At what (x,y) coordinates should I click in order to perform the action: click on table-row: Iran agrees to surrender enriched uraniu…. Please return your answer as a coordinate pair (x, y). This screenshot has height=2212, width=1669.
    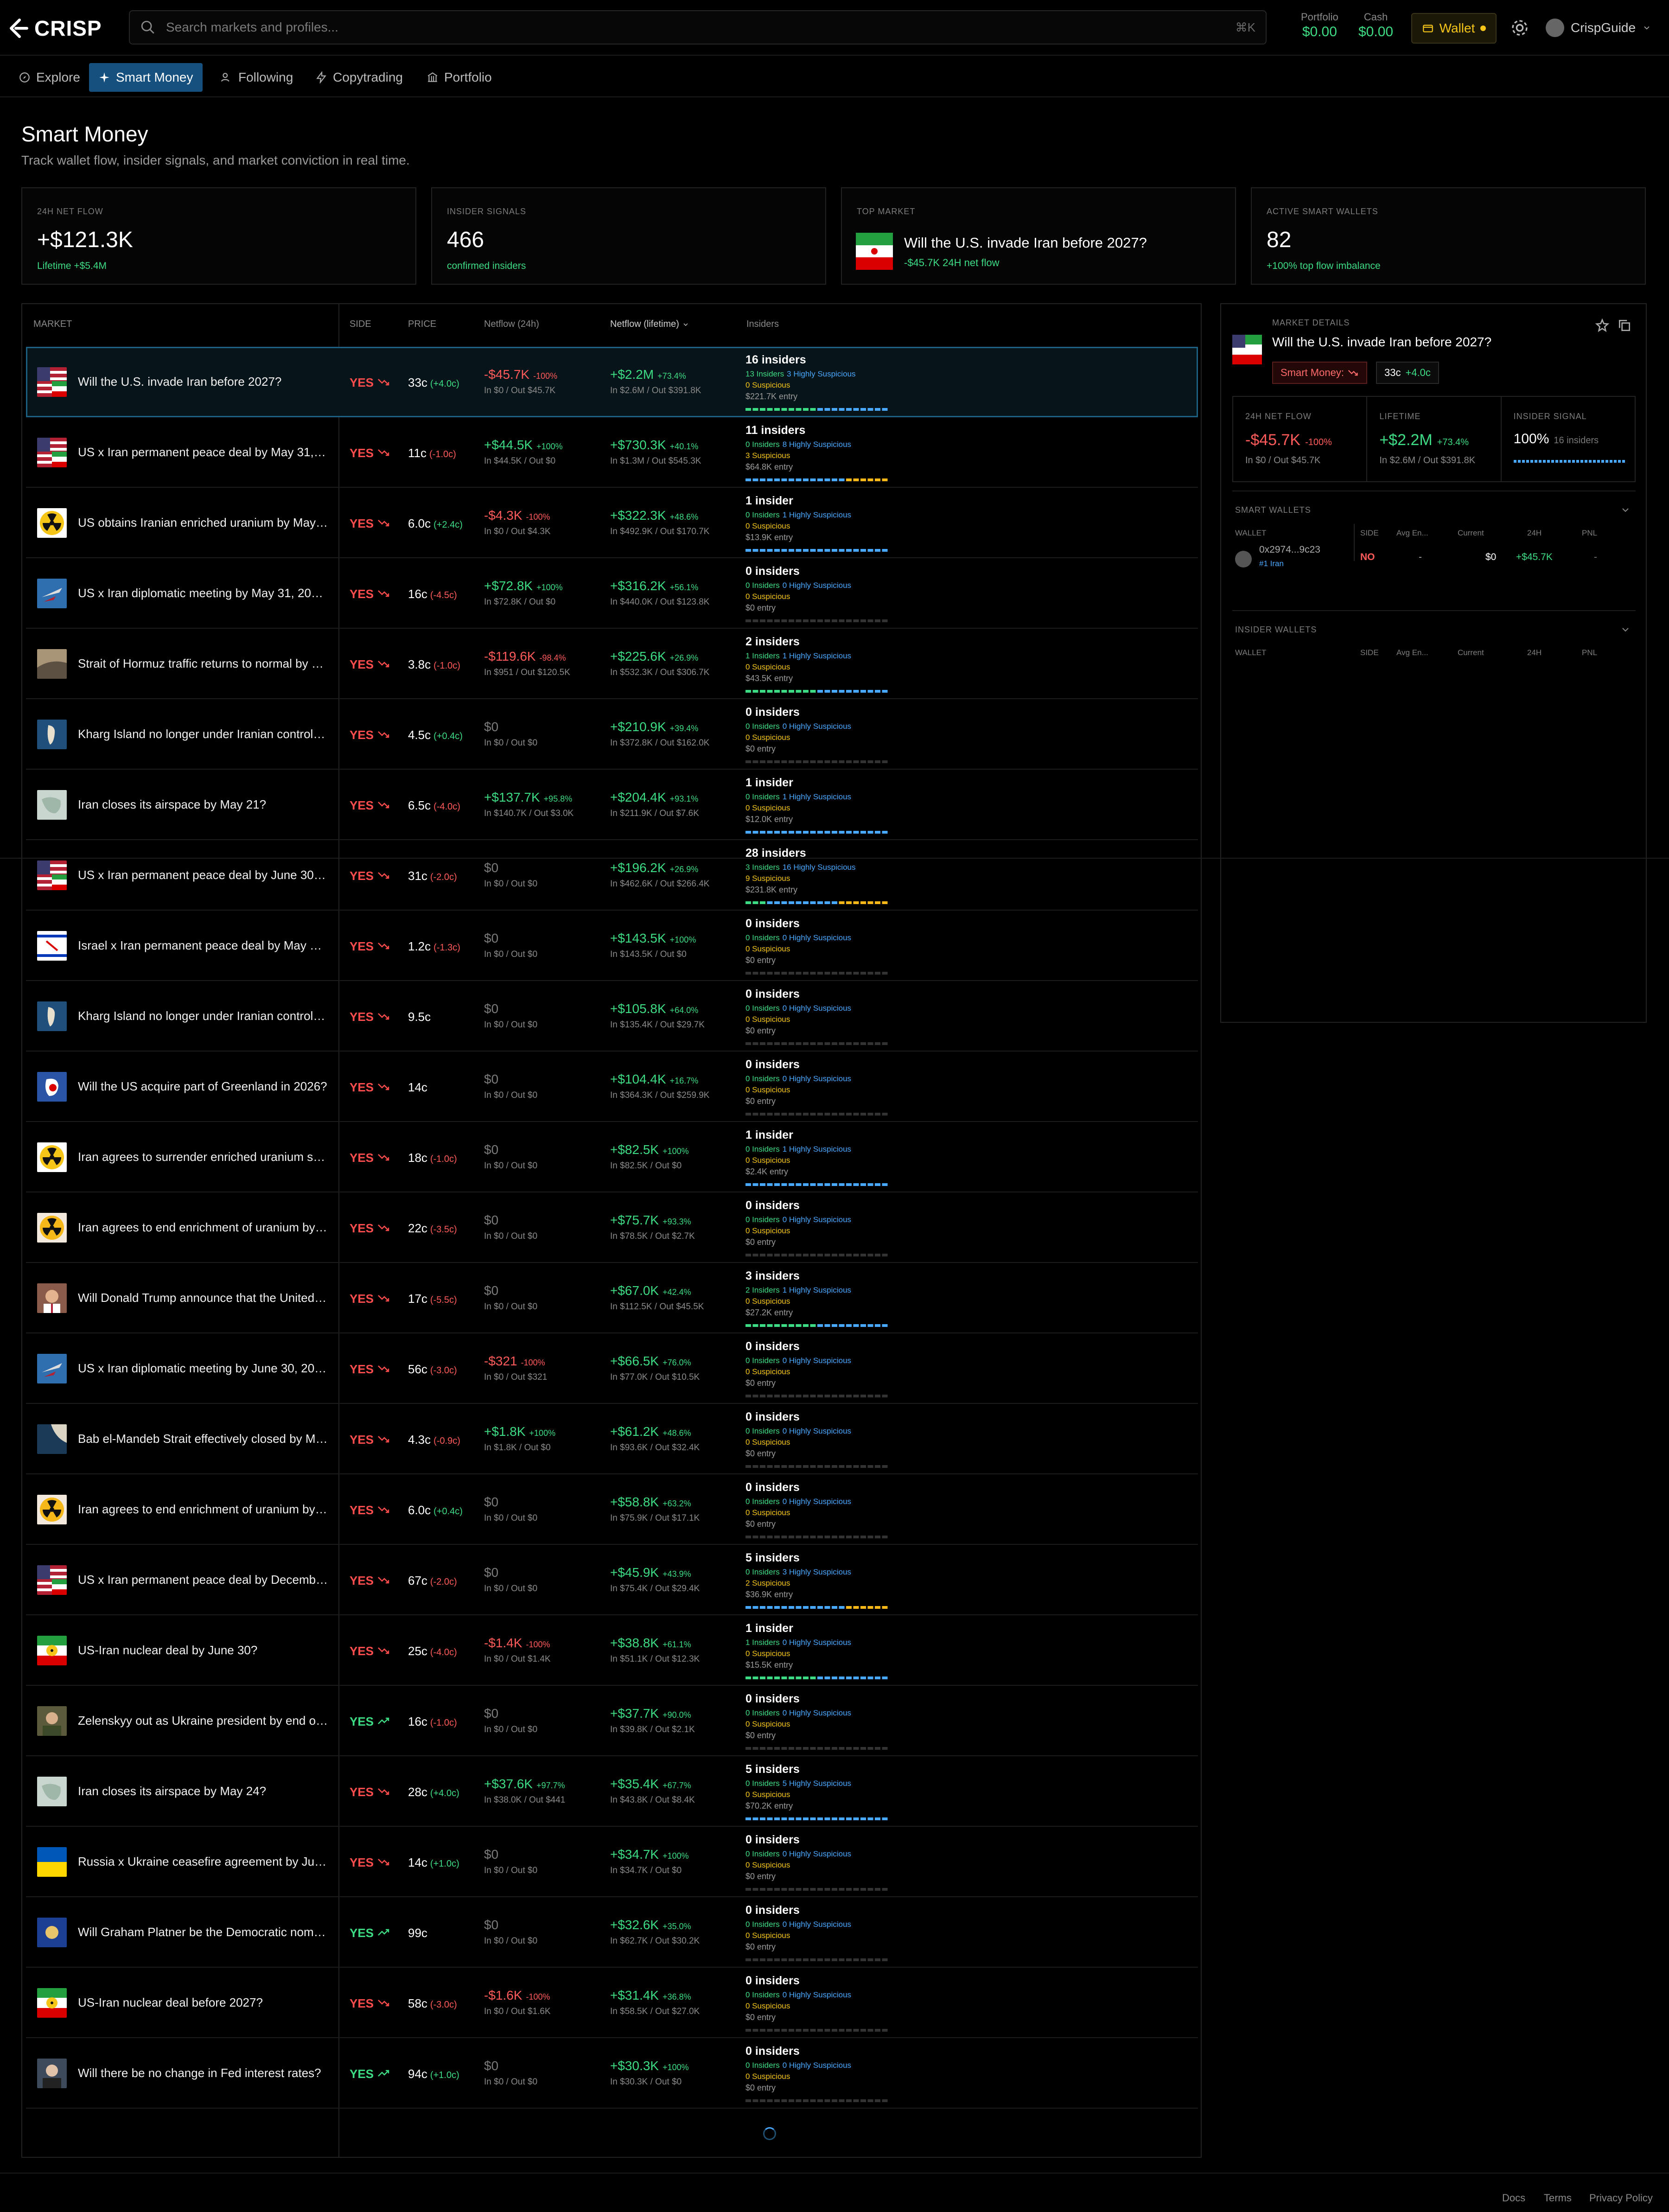
    Looking at the image, I should click on (612, 1157).